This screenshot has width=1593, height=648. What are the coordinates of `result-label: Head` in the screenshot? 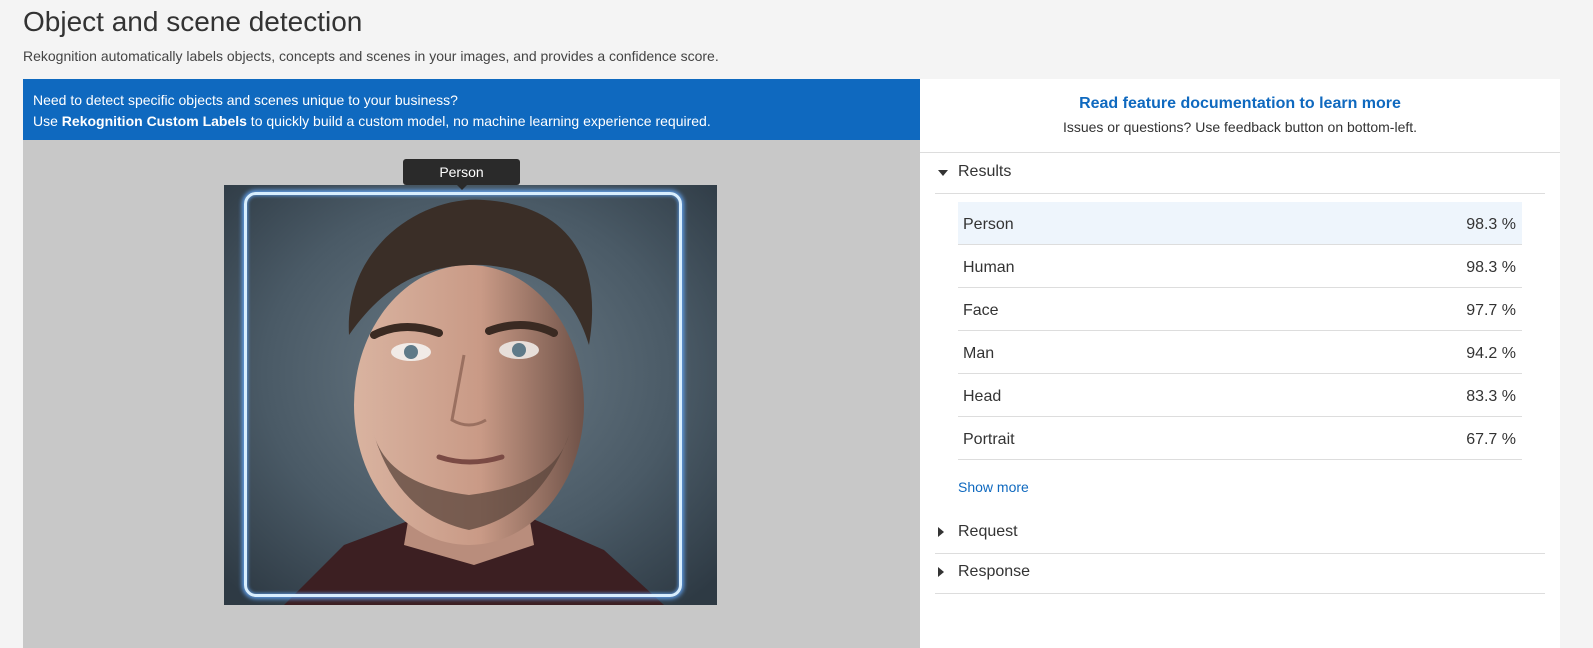 It's located at (982, 396).